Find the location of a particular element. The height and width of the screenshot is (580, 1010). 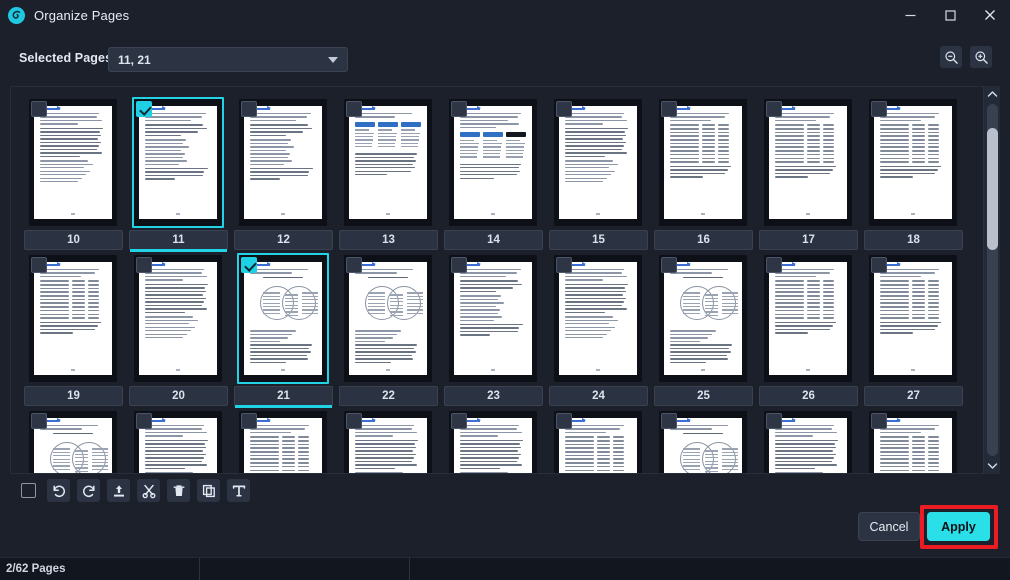

page-number-label: 15 is located at coordinates (598, 240).